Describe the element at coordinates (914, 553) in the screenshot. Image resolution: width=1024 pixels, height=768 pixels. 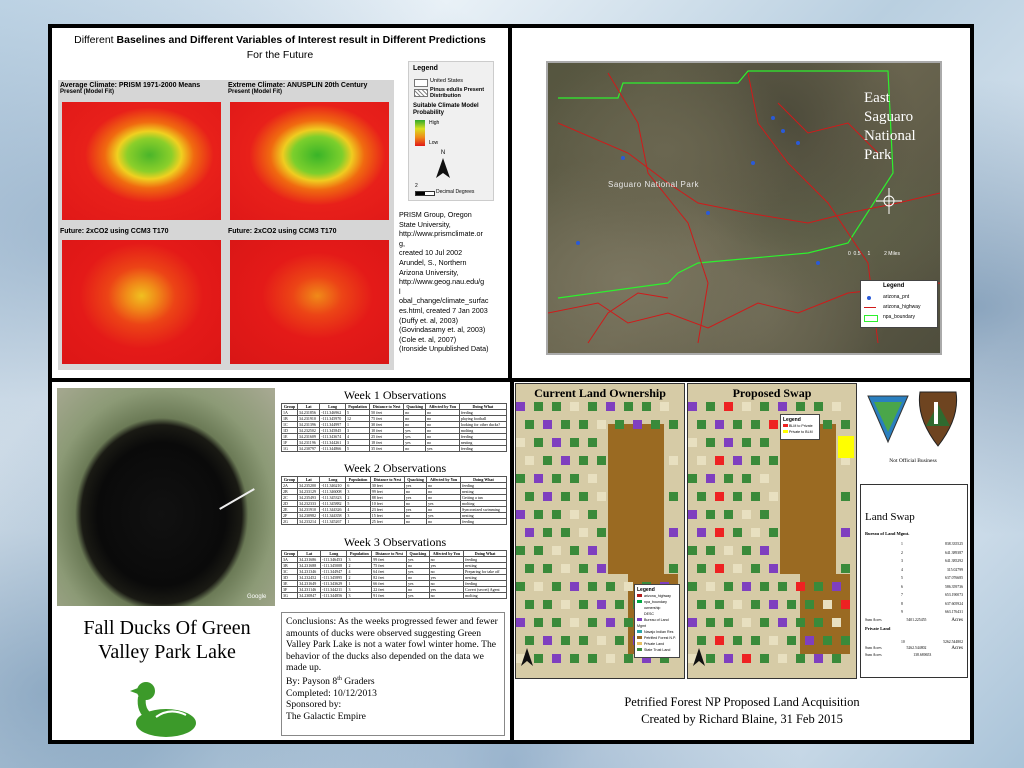
I see `blm-row: 2 641.389387` at that location.